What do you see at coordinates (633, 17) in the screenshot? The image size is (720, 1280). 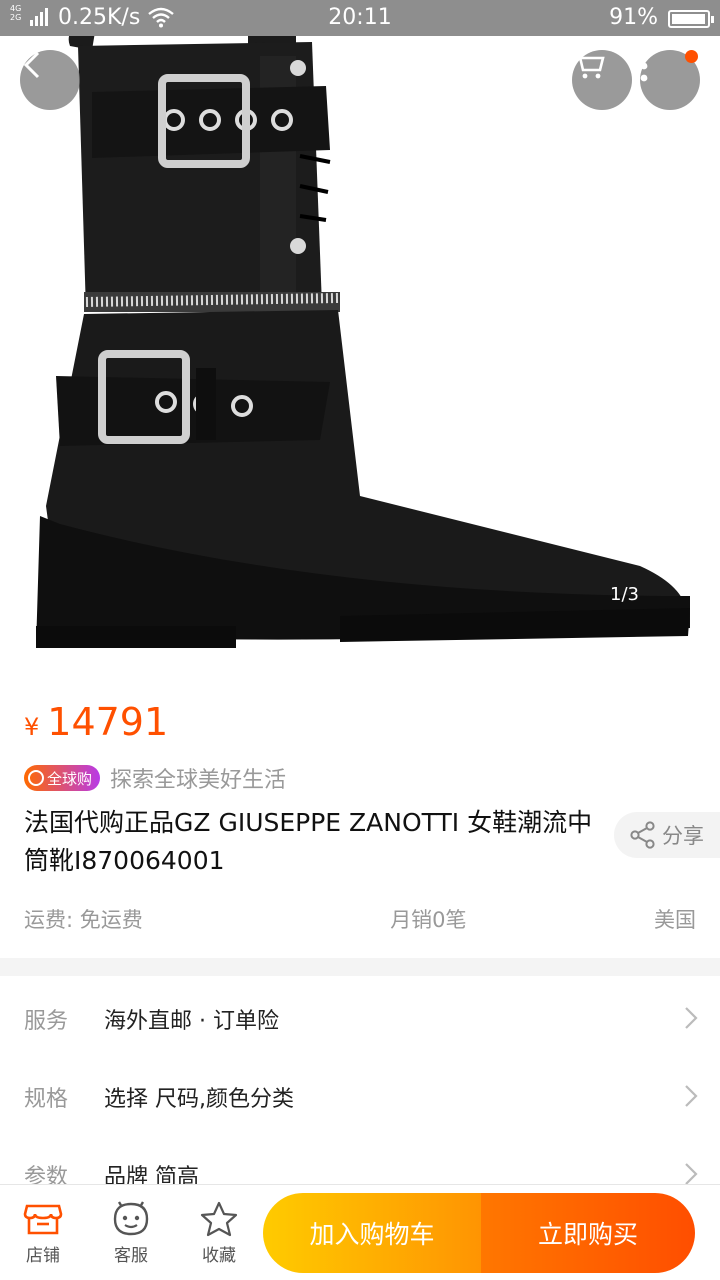 I see `battery-percent: 91%` at bounding box center [633, 17].